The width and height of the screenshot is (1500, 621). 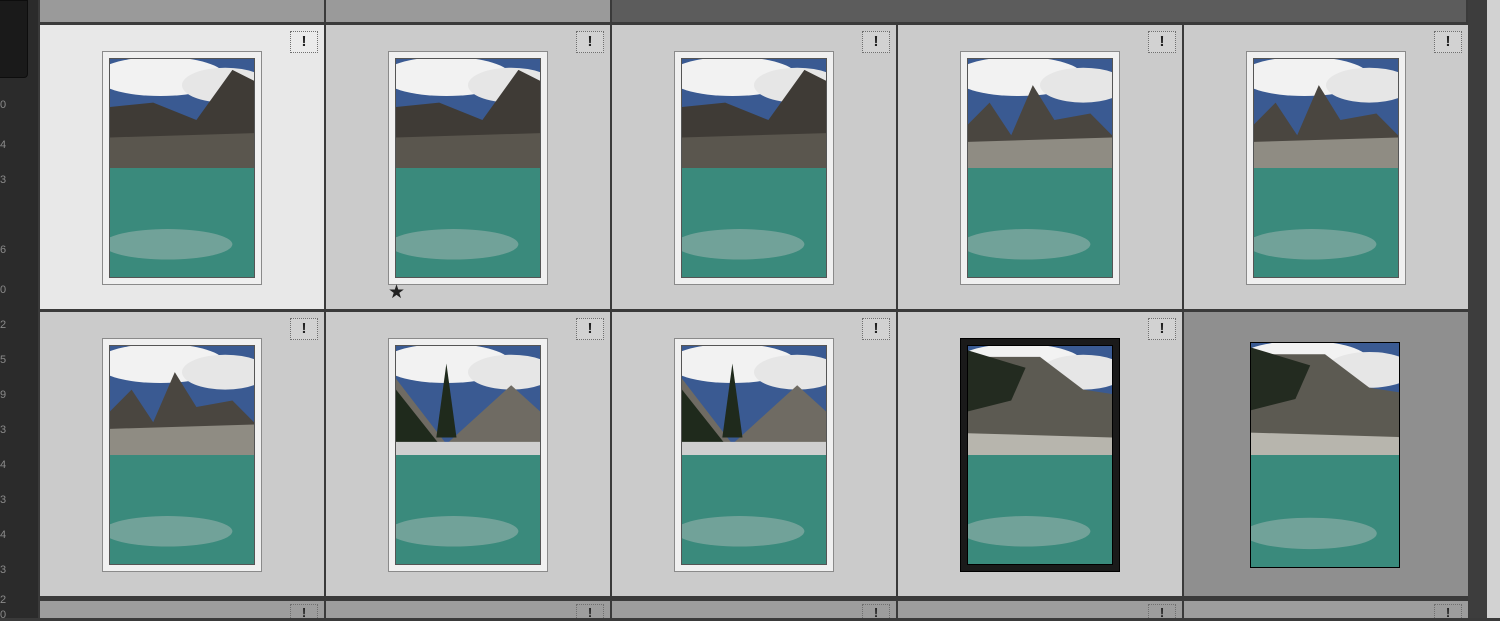 What do you see at coordinates (1493, 309) in the screenshot?
I see `vertical-scrollbar` at bounding box center [1493, 309].